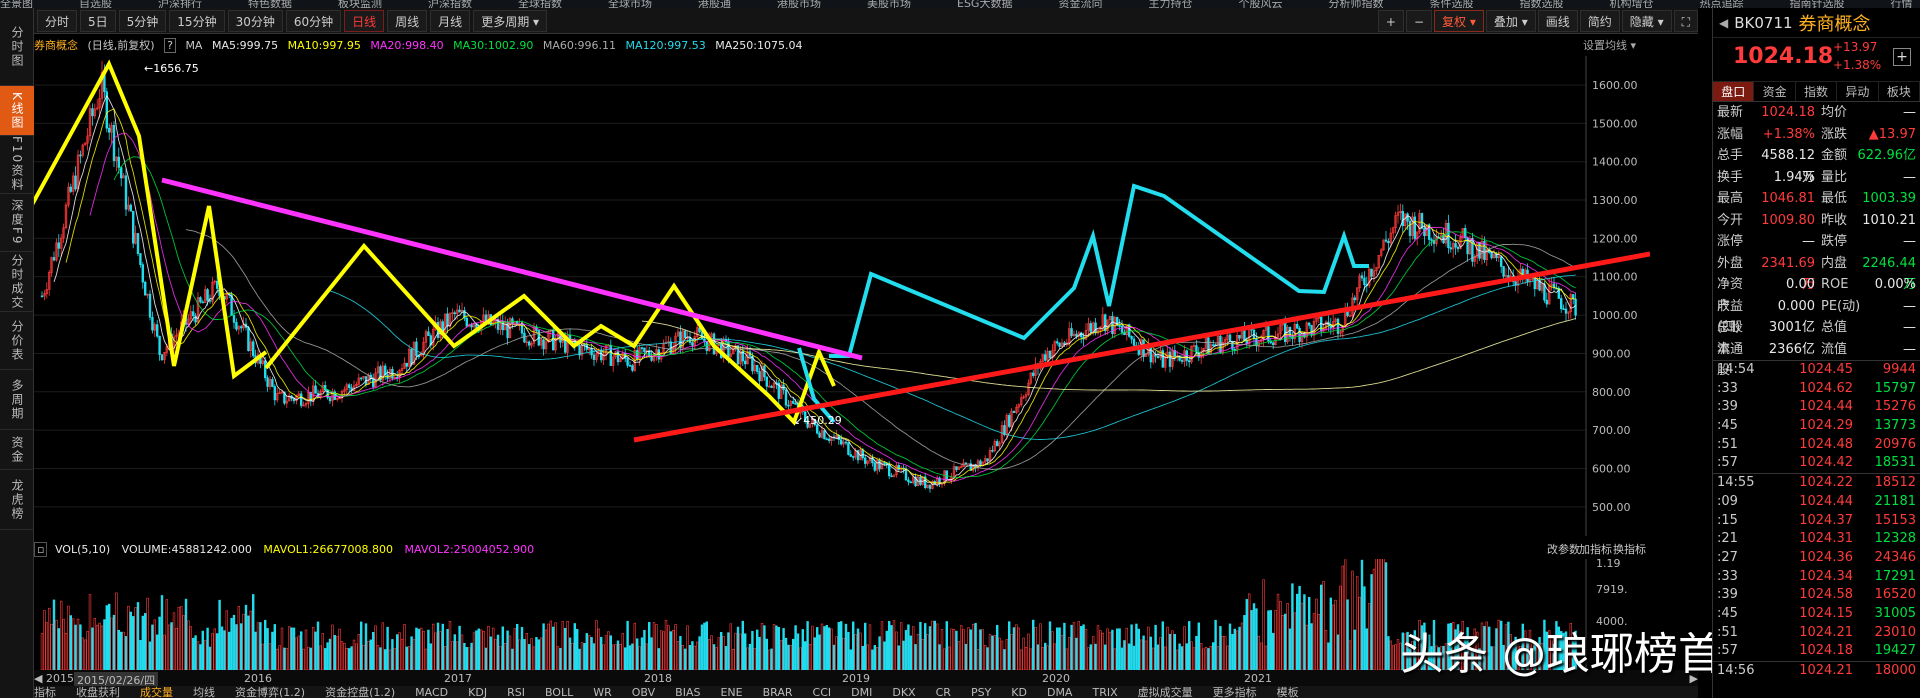  What do you see at coordinates (1557, 21) in the screenshot?
I see `chart-tool-button: 画线` at bounding box center [1557, 21].